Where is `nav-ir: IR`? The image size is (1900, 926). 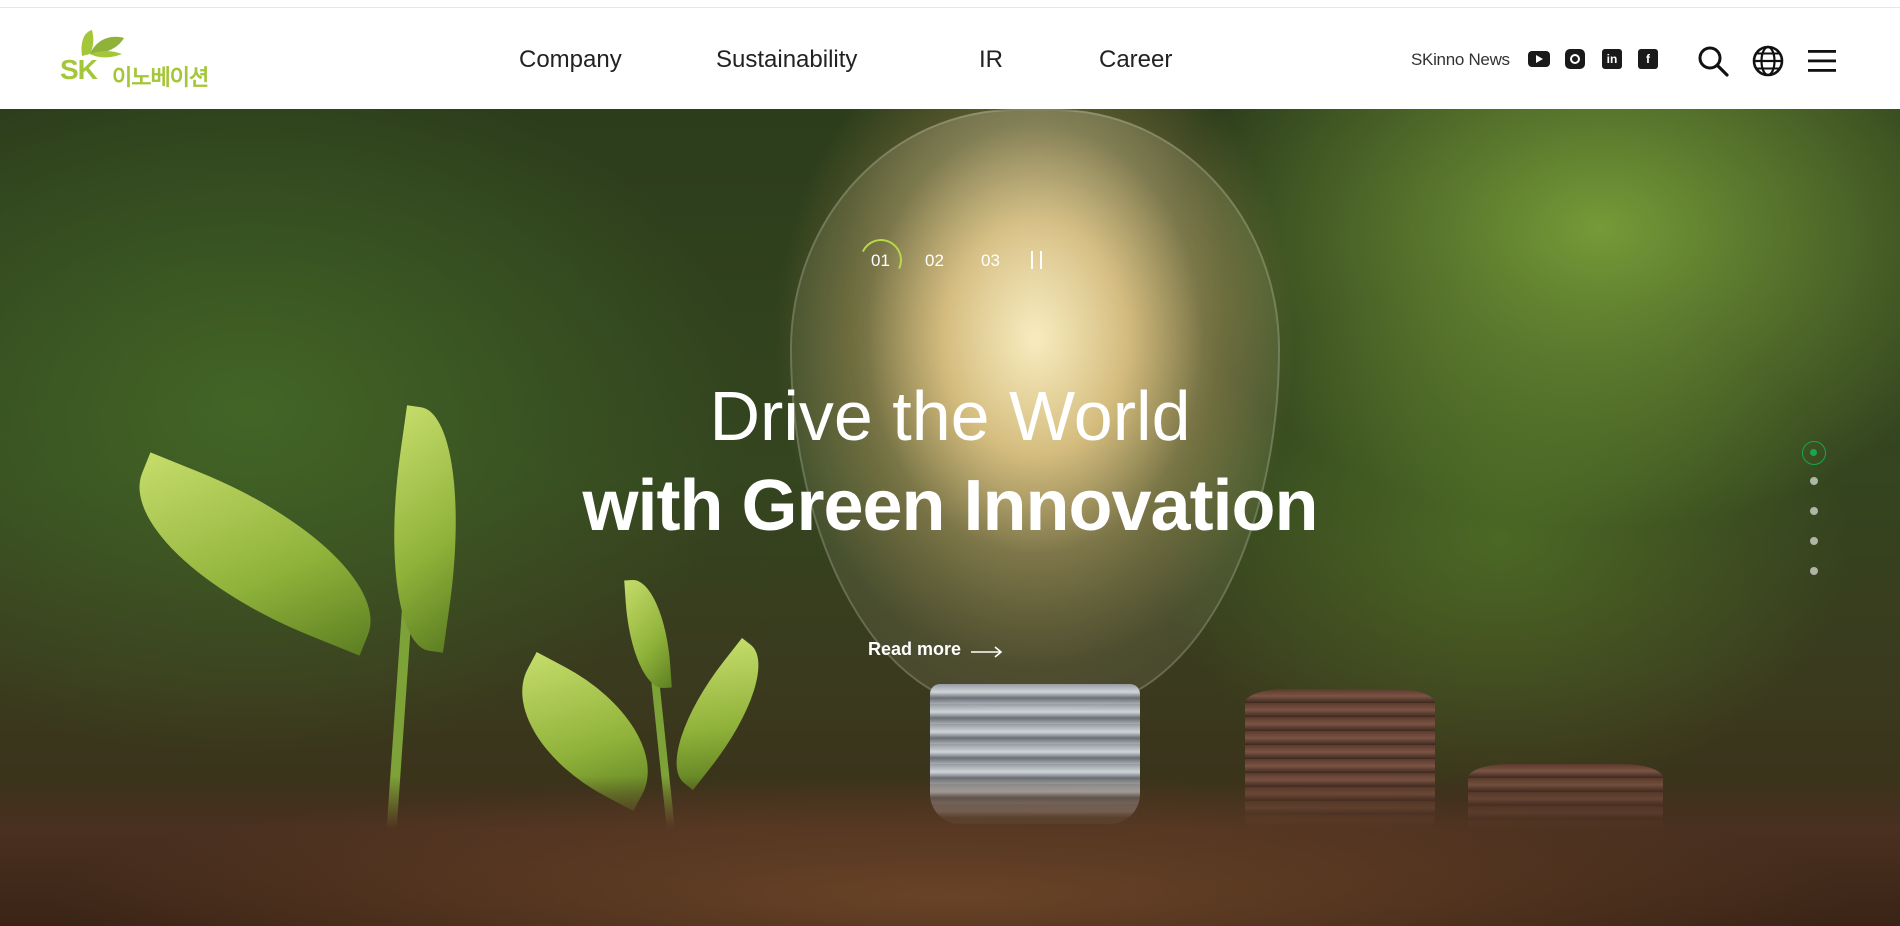
nav-ir: IR is located at coordinates (991, 60).